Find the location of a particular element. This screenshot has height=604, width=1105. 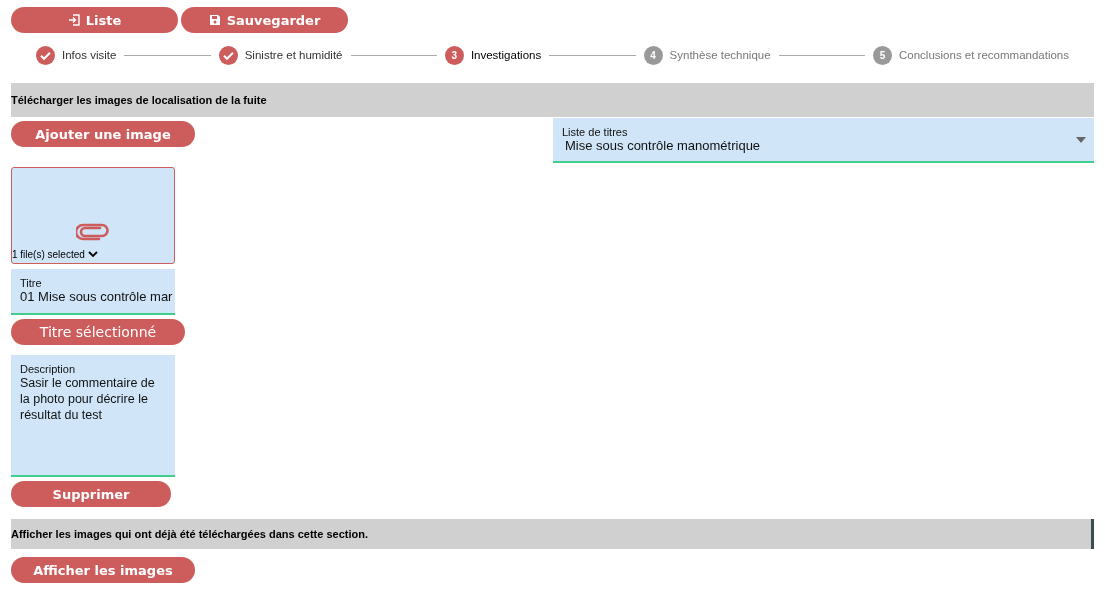

login-icon is located at coordinates (73, 20).